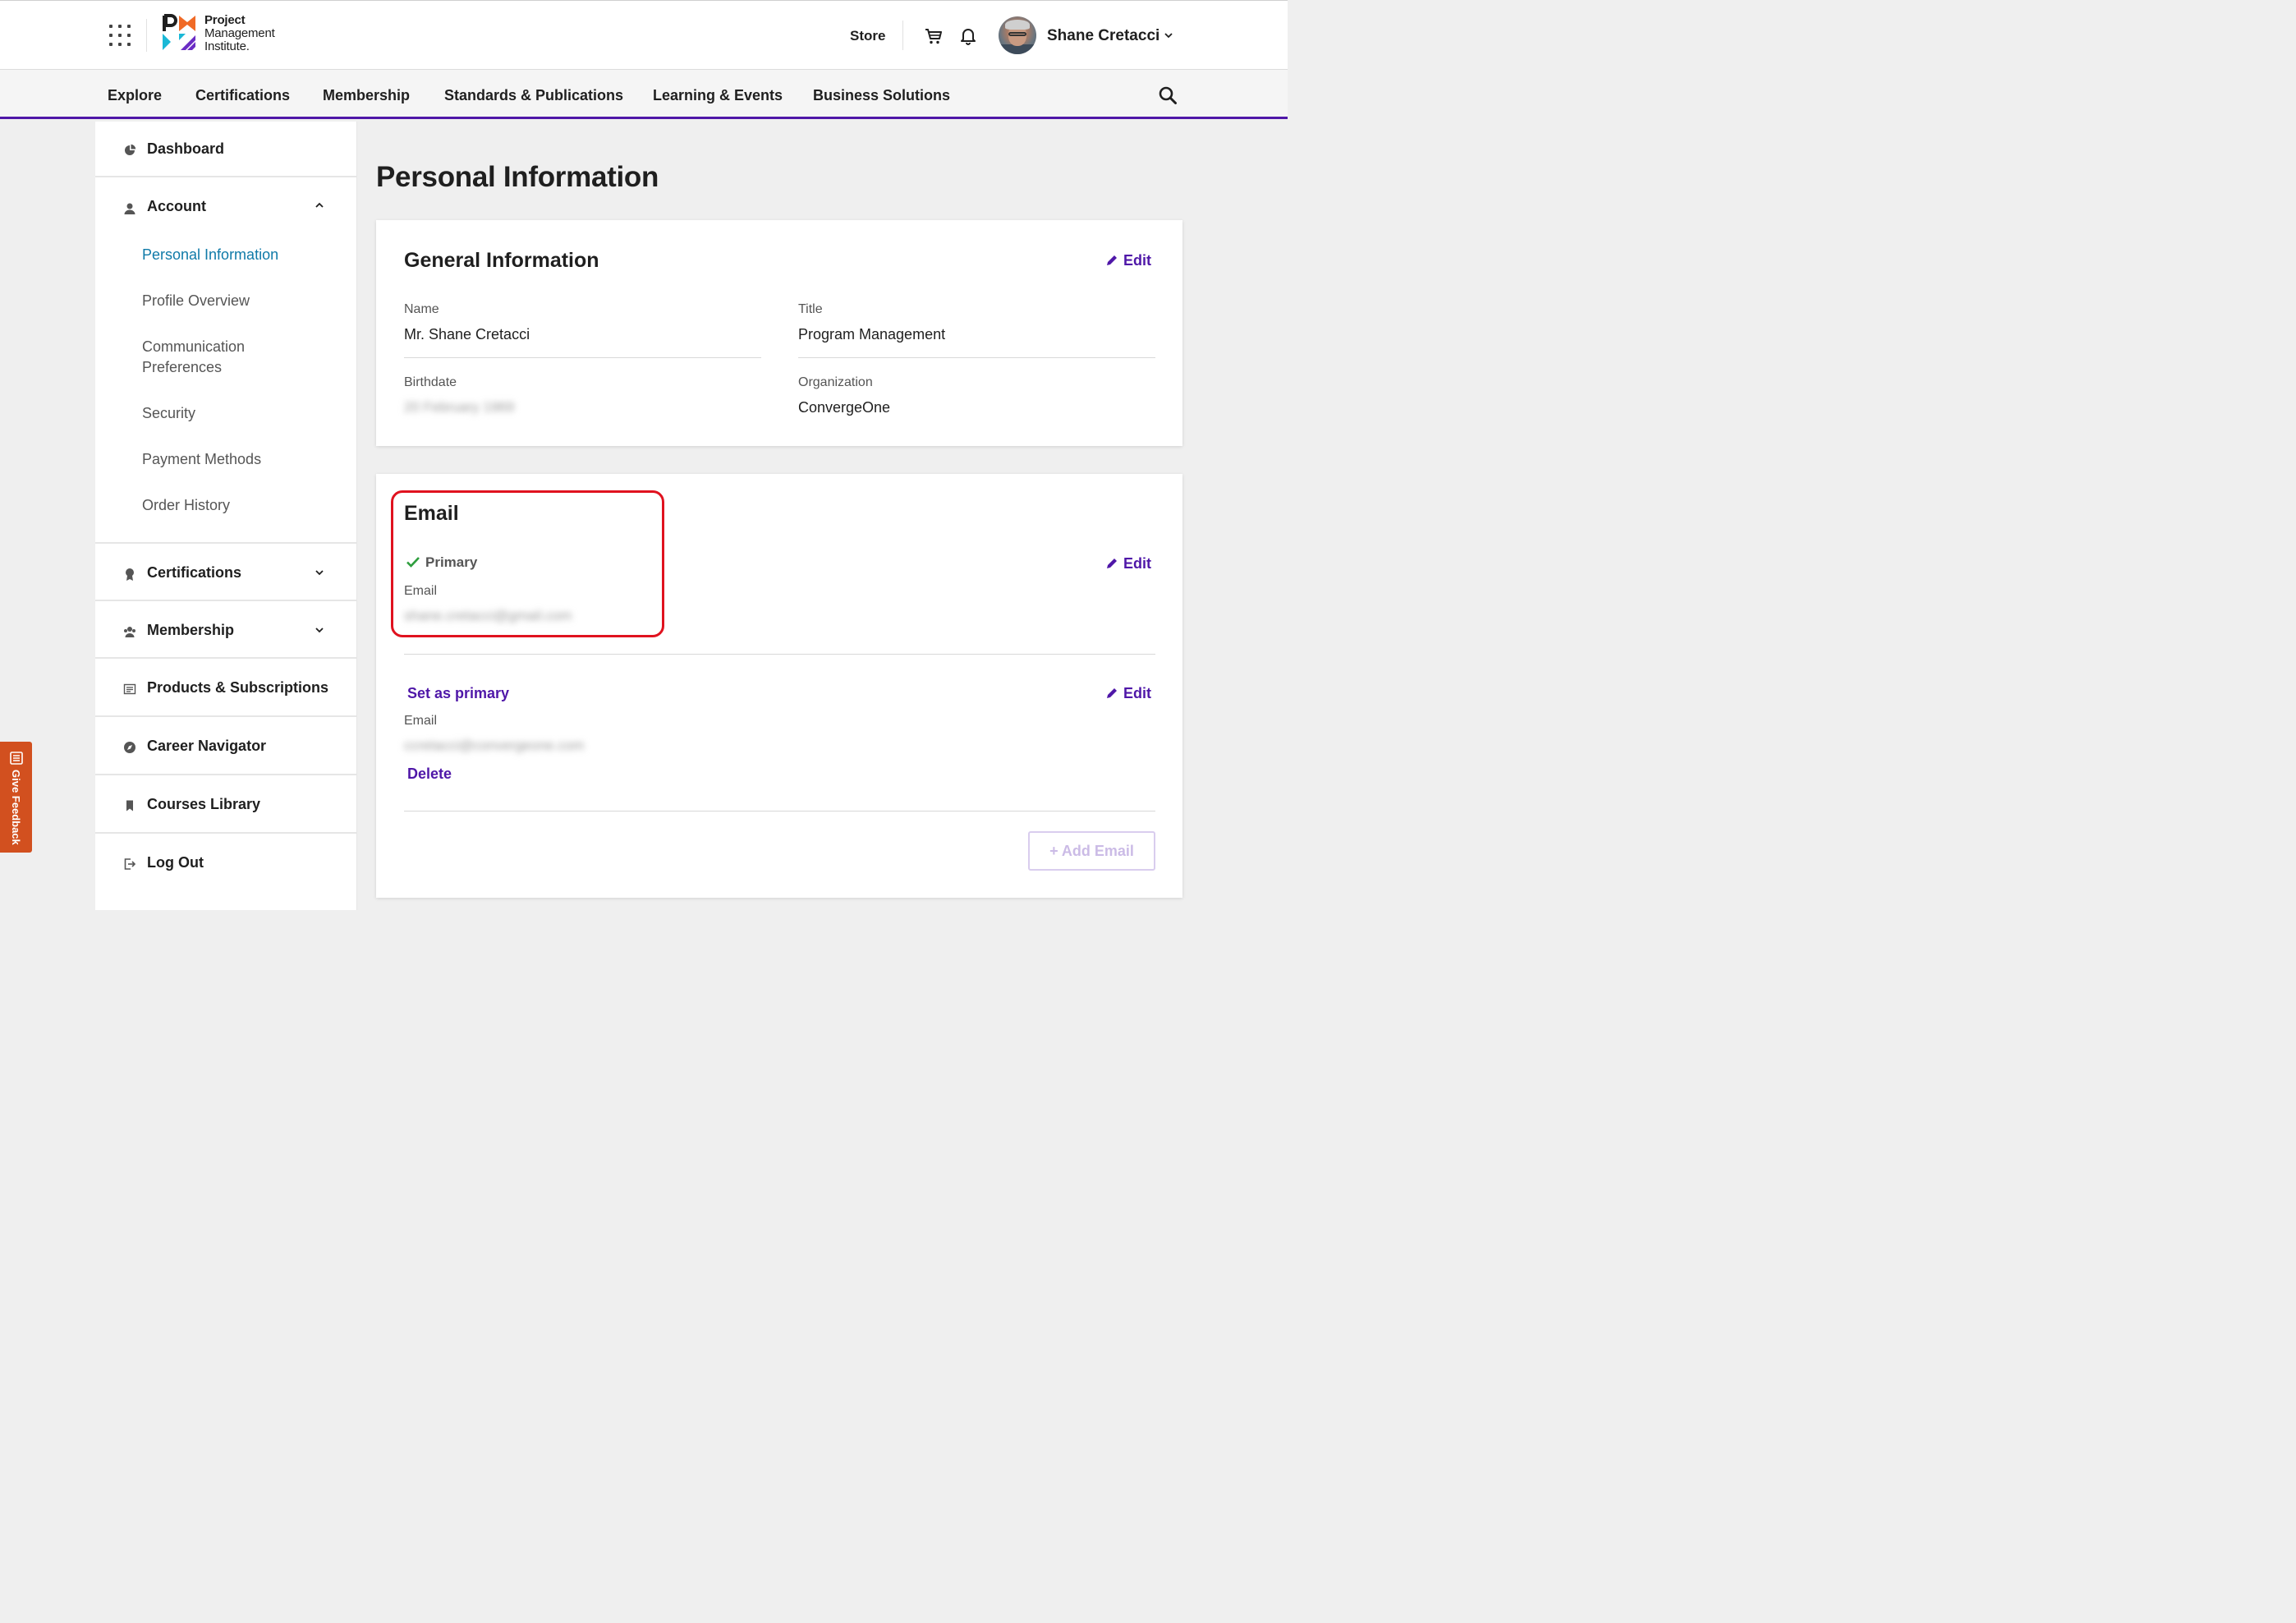 Image resolution: width=2296 pixels, height=1623 pixels. What do you see at coordinates (210, 255) in the screenshot?
I see `sidebar-sub-personal-information: Personal Information` at bounding box center [210, 255].